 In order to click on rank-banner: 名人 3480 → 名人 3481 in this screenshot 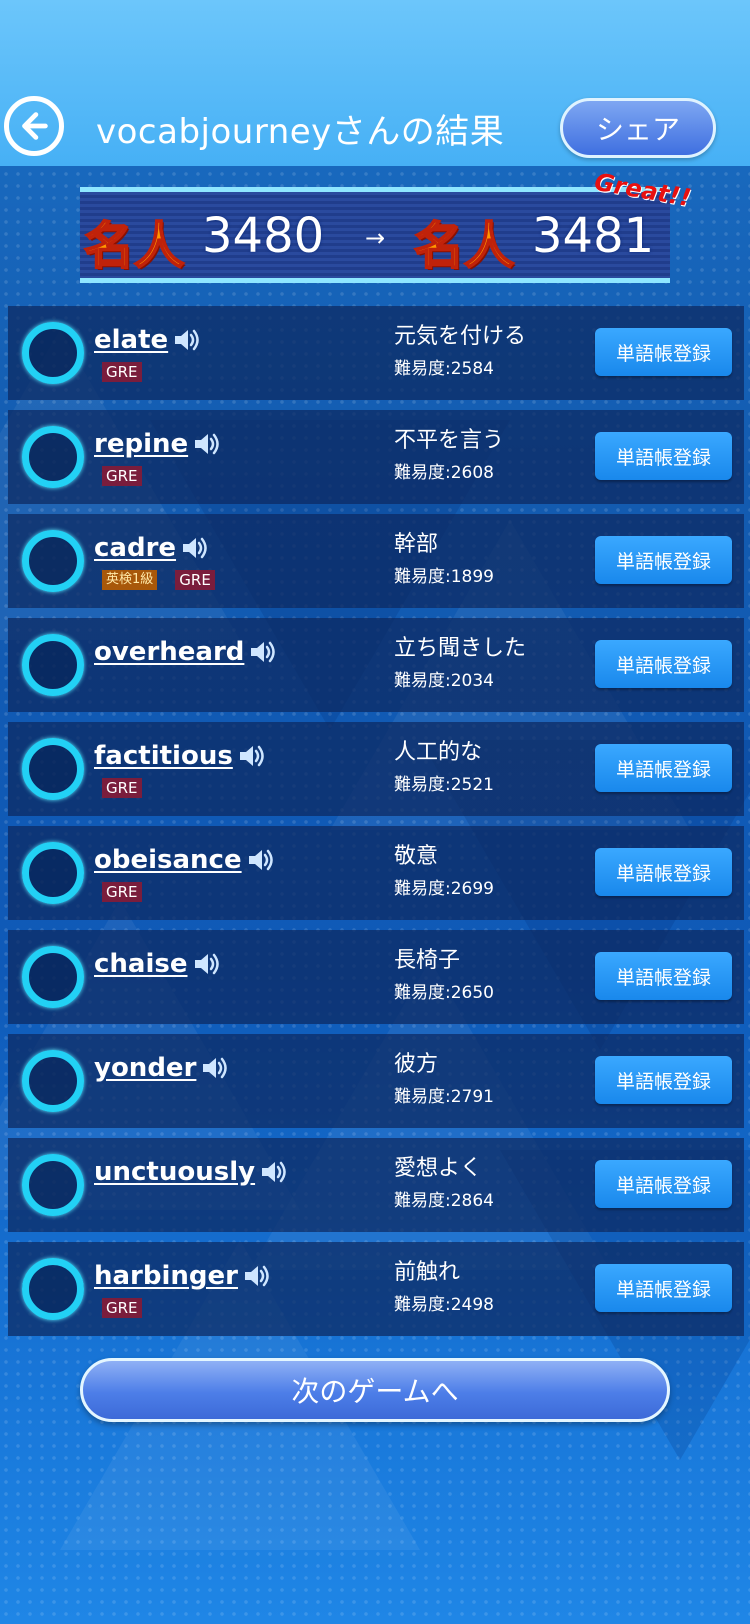, I will do `click(375, 235)`.